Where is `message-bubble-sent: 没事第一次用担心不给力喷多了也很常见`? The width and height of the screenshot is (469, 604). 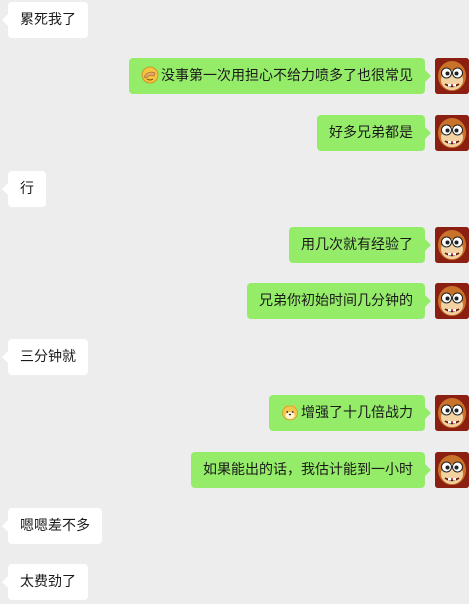 message-bubble-sent: 没事第一次用担心不给力喷多了也很常见 is located at coordinates (280, 76).